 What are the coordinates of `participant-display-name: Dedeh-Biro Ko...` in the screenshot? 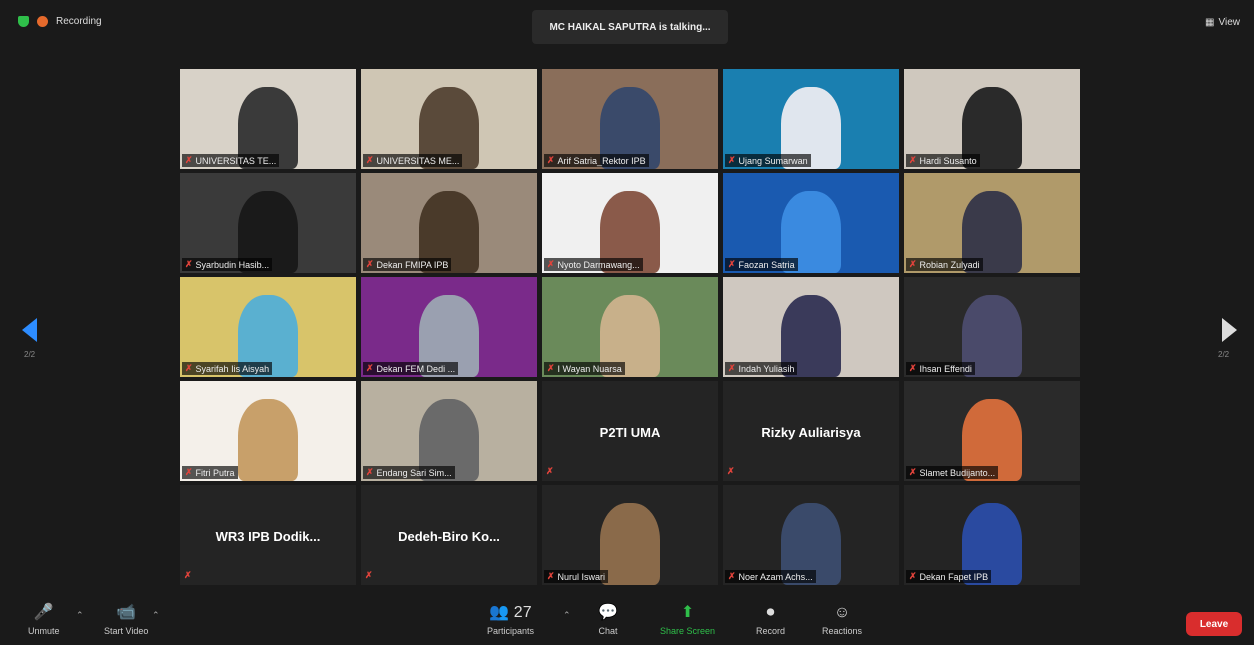 It's located at (449, 536).